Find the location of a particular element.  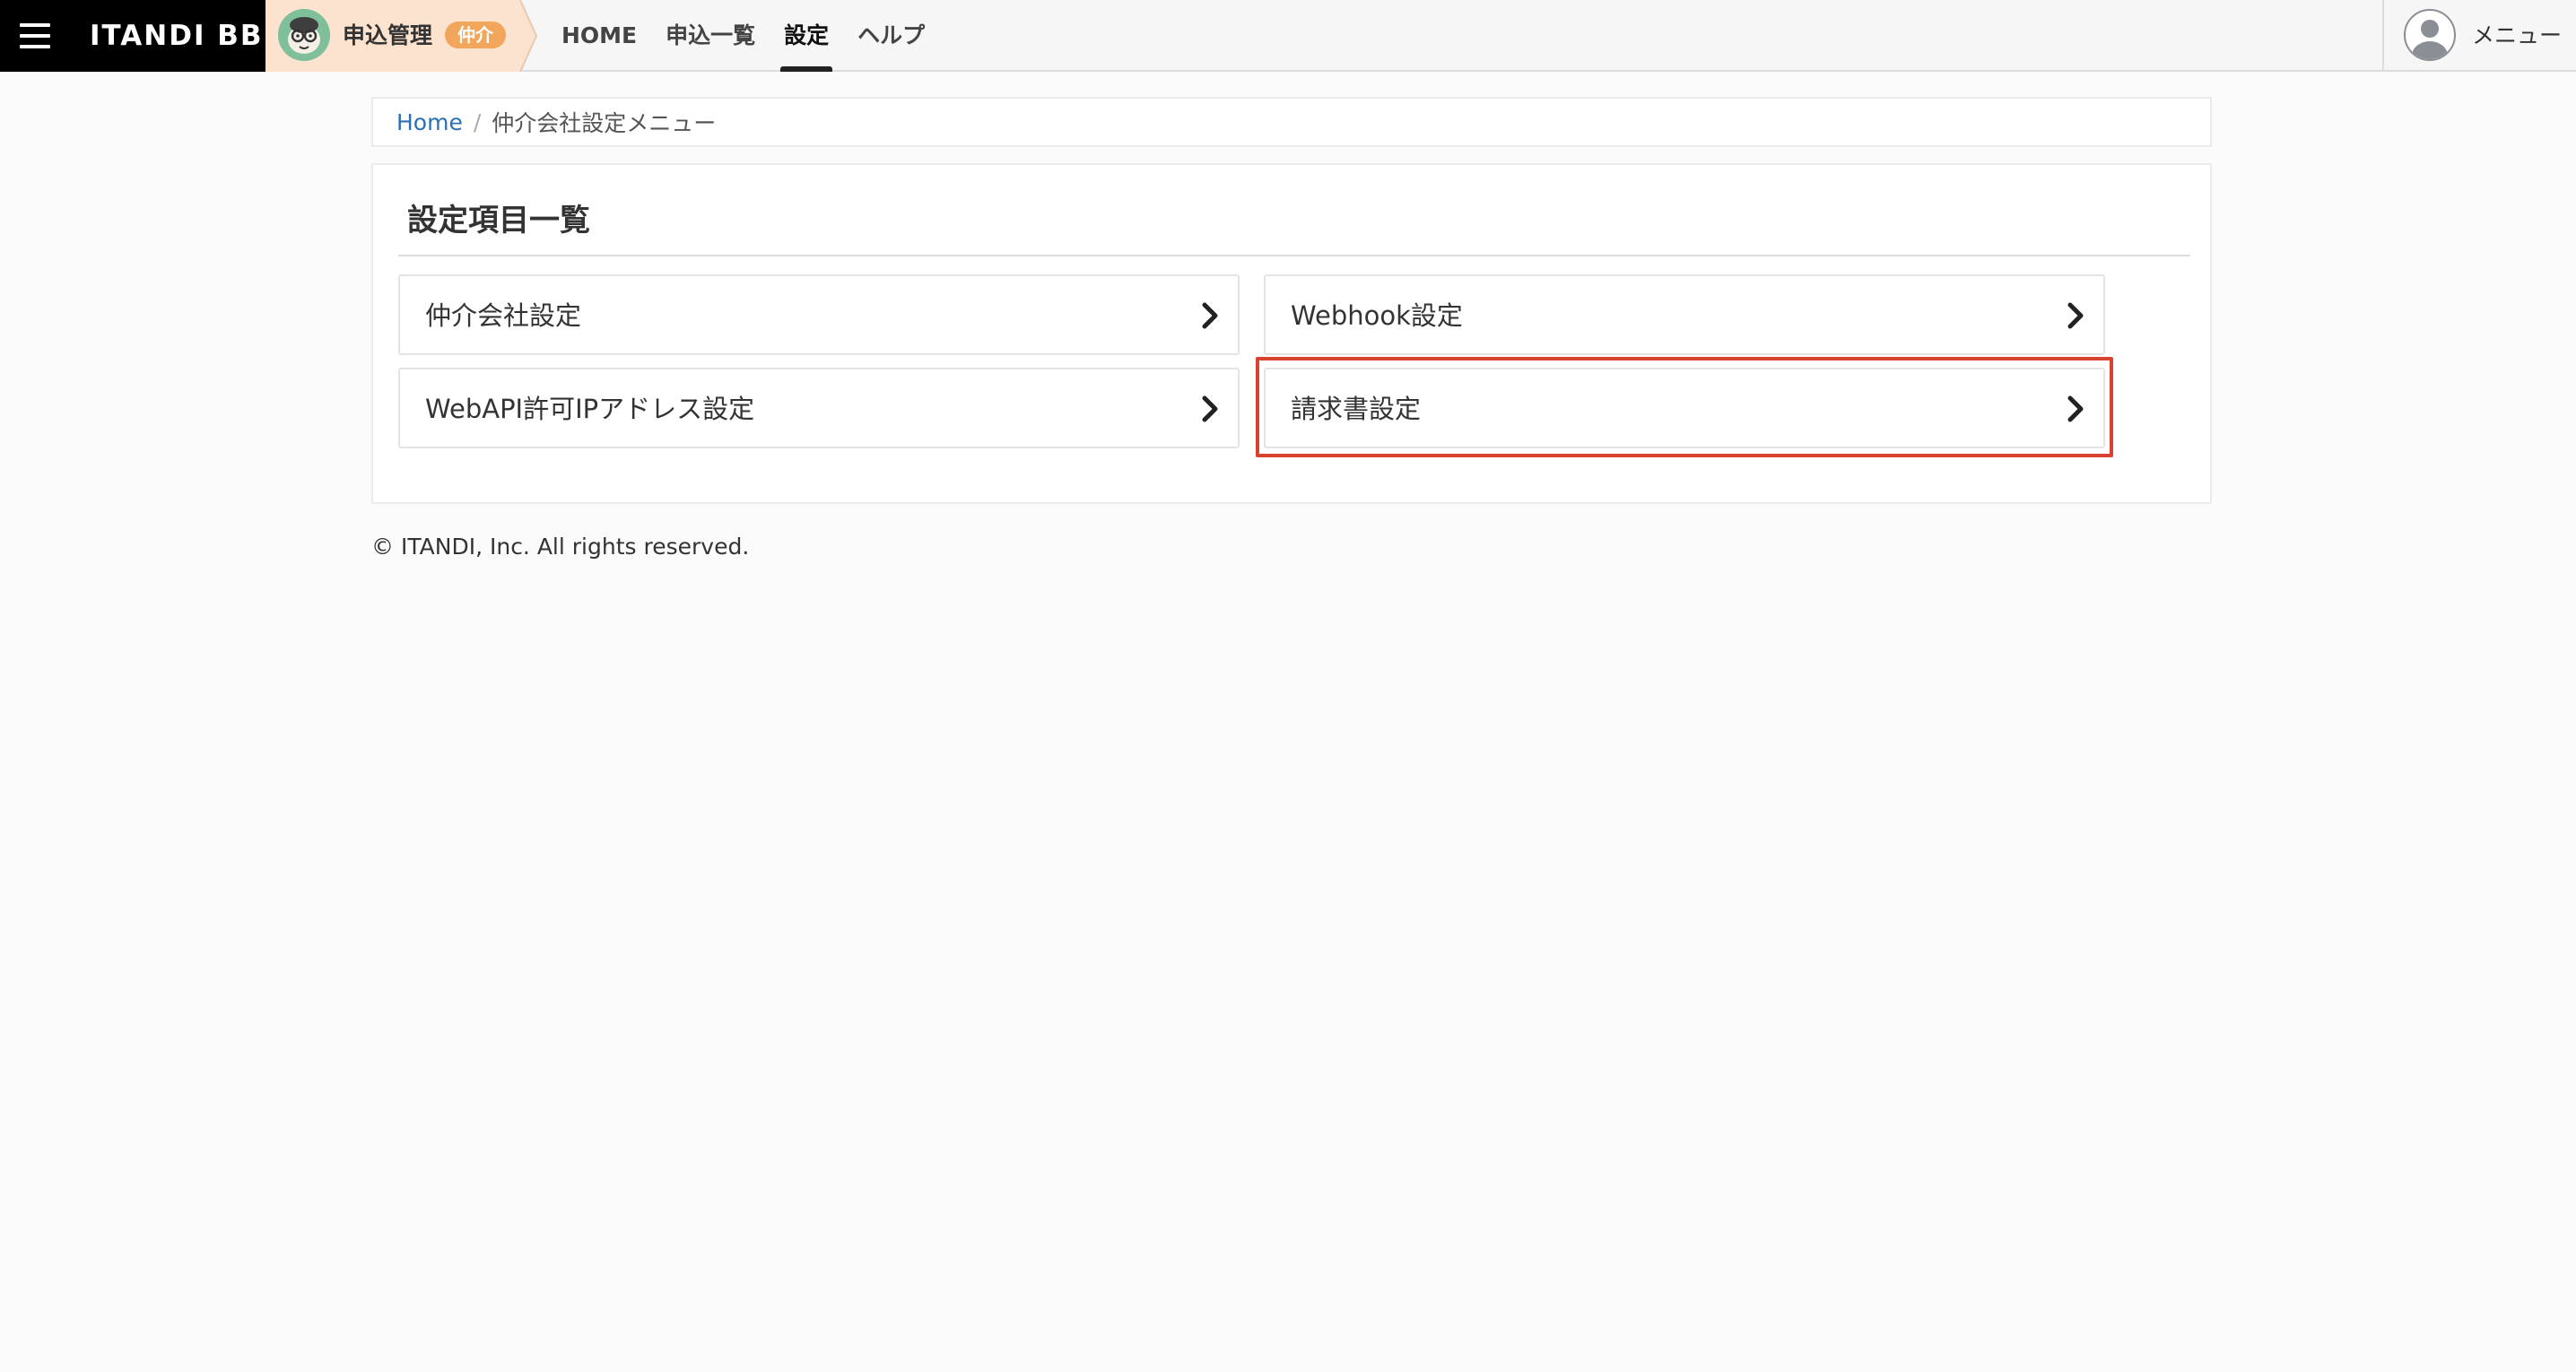

app-switcher: 申込管理 仲介 is located at coordinates (401, 36).